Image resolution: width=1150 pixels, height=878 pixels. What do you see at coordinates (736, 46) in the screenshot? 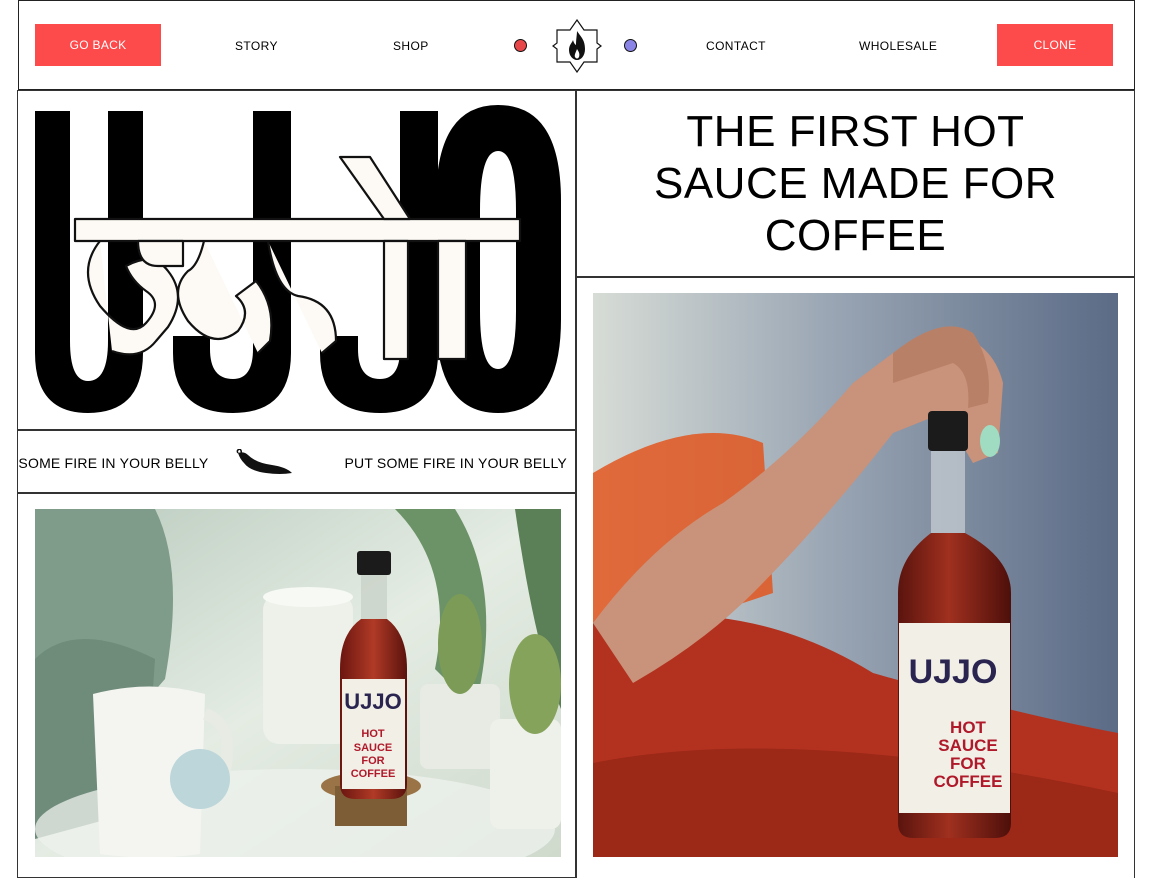
I see `nav-link-contact: CONTACT` at bounding box center [736, 46].